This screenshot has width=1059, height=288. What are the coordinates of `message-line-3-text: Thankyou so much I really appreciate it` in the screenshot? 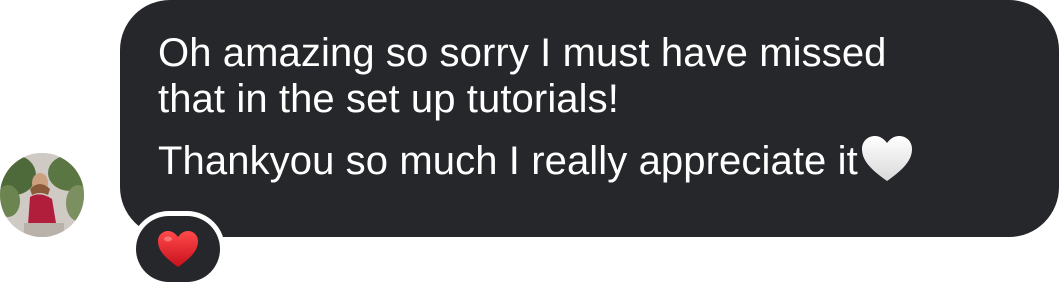 It's located at (508, 161).